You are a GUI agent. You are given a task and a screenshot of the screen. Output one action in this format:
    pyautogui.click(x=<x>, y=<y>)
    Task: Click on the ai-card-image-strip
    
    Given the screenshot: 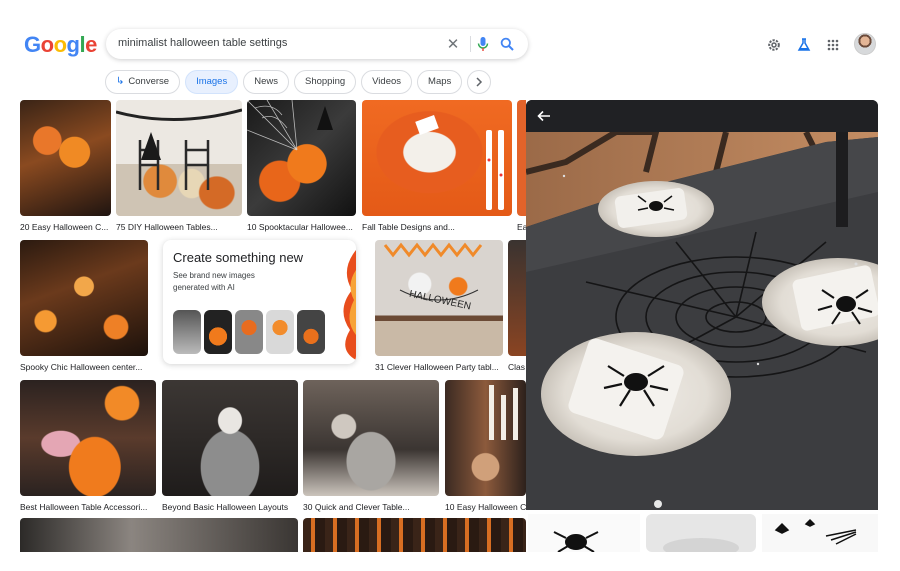 What is the action you would take?
    pyautogui.click(x=249, y=332)
    